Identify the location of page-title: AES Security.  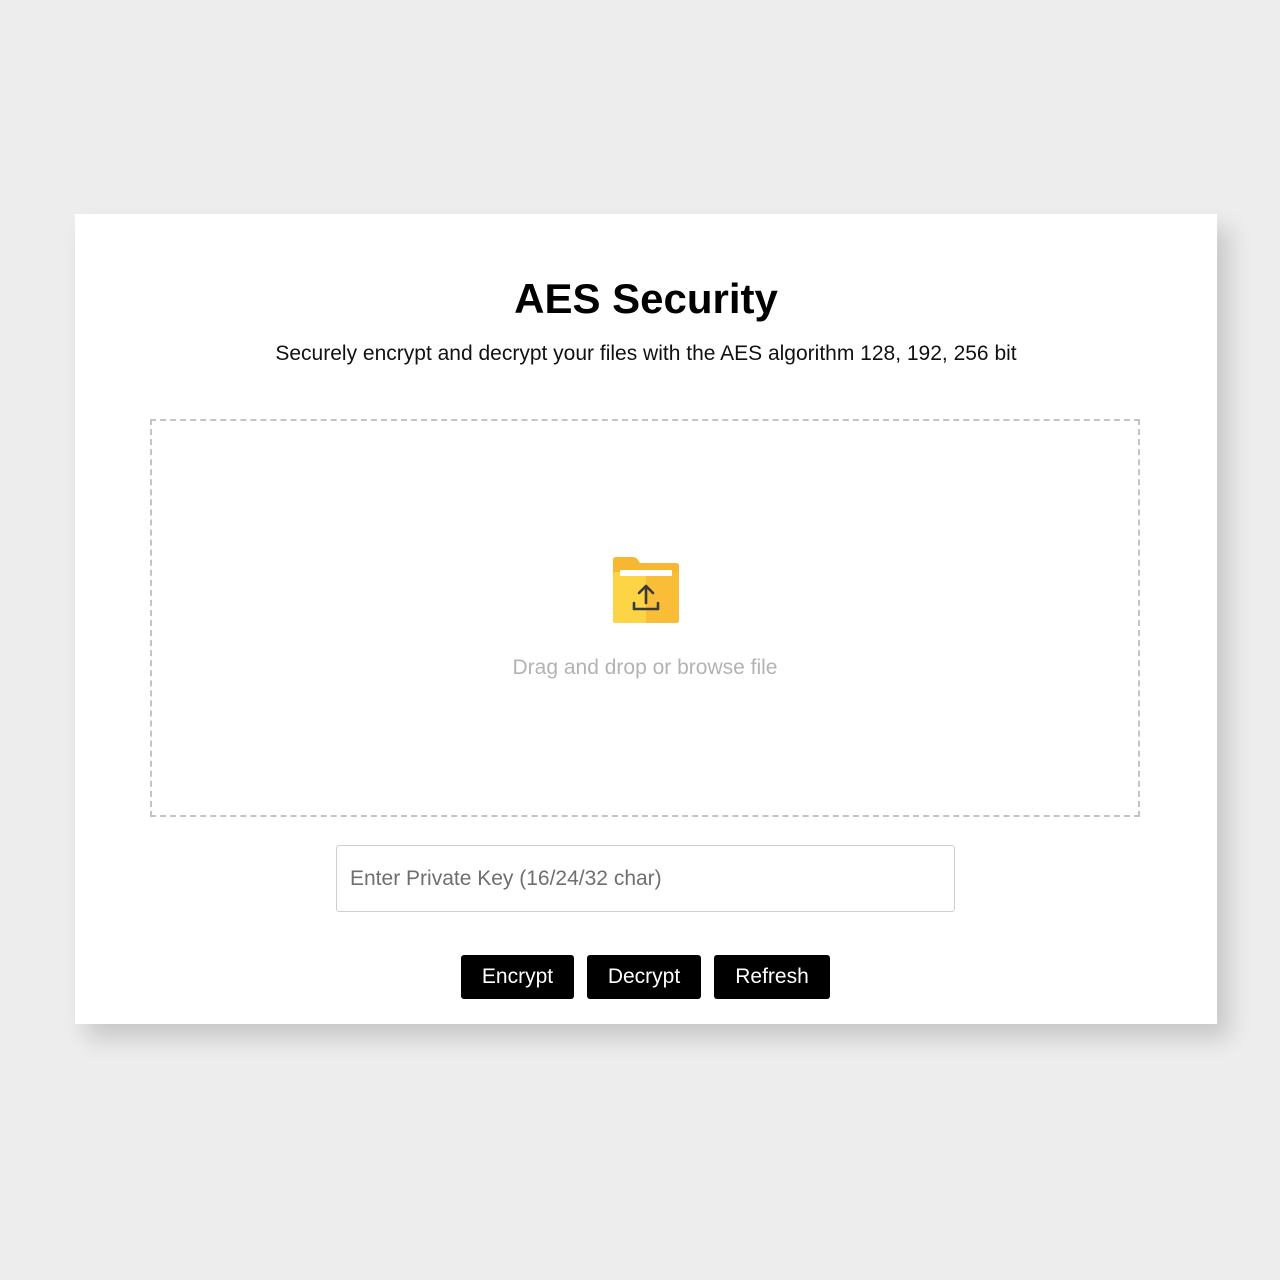
(646, 298).